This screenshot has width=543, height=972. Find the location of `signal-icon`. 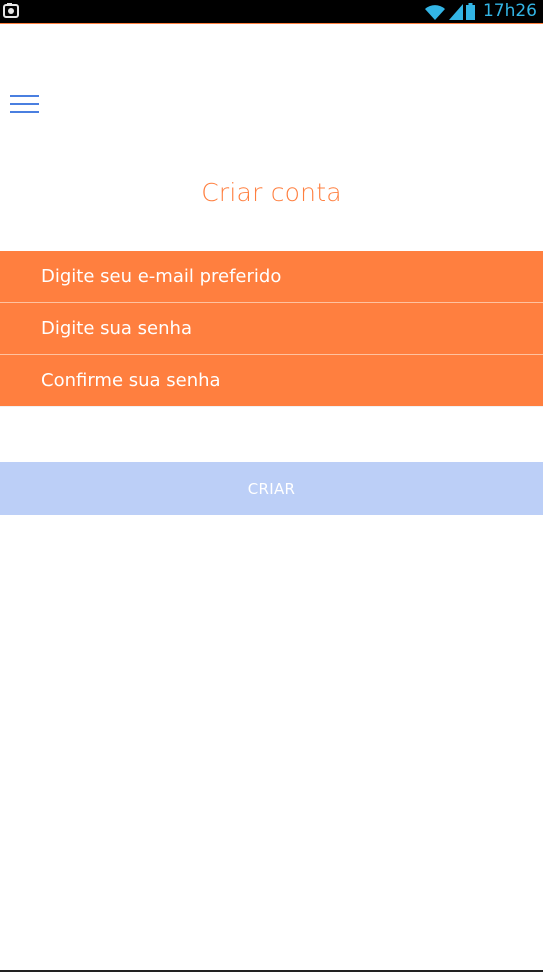

signal-icon is located at coordinates (455, 11).